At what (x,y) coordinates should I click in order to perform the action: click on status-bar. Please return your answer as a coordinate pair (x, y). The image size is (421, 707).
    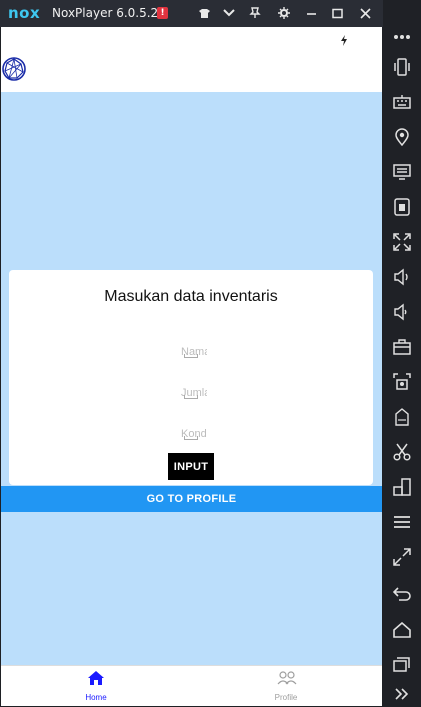
    Looking at the image, I should click on (191, 37).